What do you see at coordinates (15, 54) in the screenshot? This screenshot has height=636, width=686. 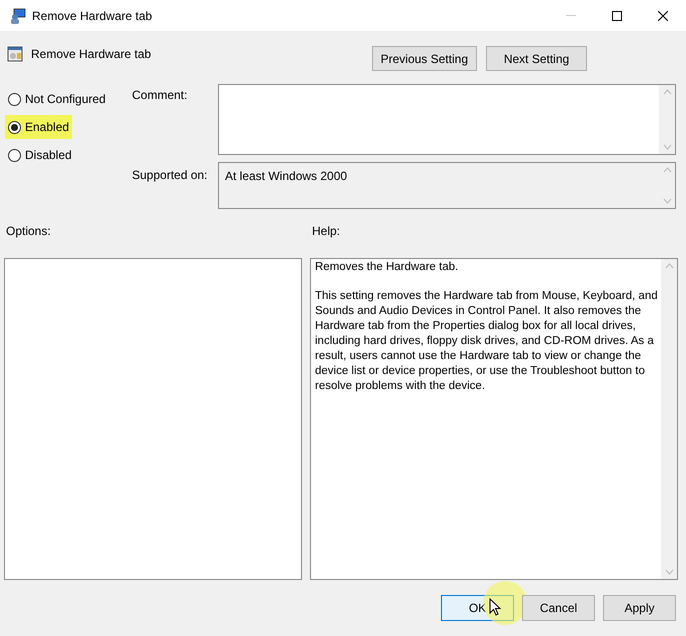 I see `policy-icon` at bounding box center [15, 54].